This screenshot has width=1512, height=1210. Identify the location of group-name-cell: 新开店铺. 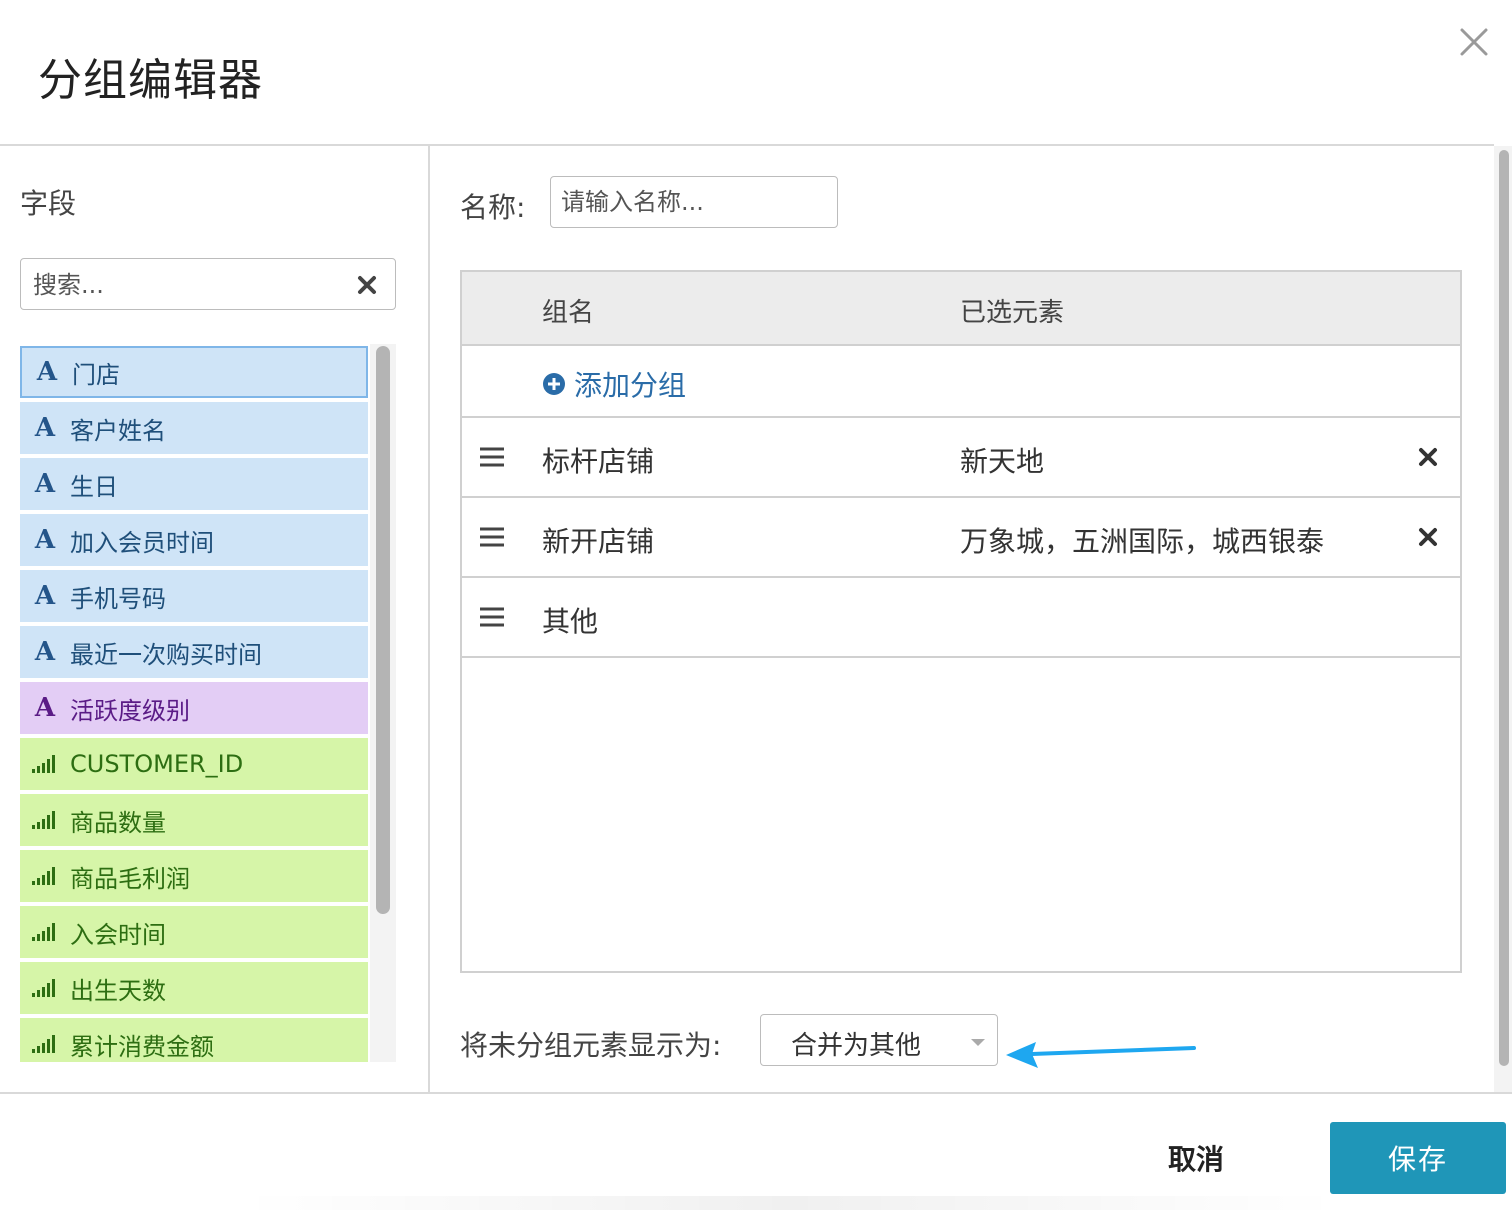
(598, 541).